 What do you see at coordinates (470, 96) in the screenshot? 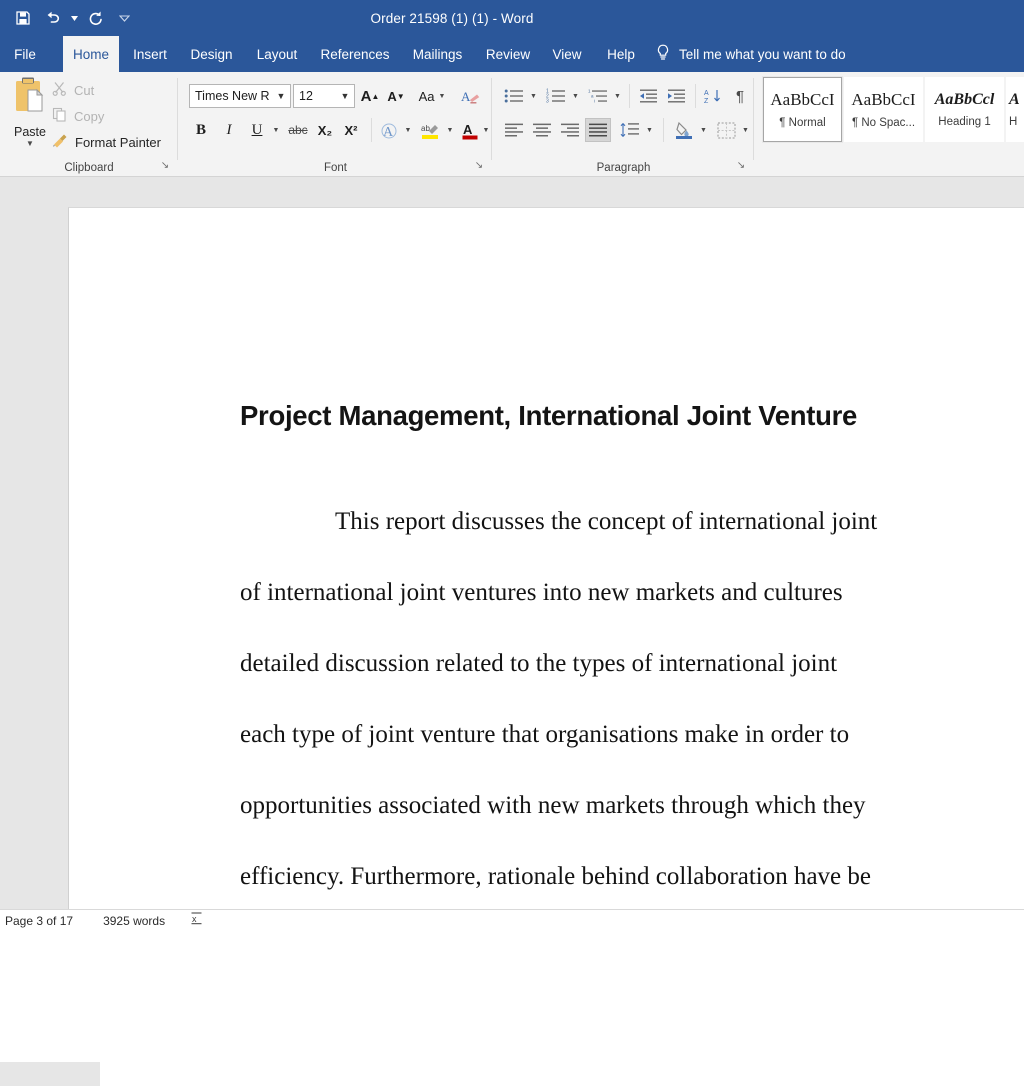
I see `clear-formatting-button: A` at bounding box center [470, 96].